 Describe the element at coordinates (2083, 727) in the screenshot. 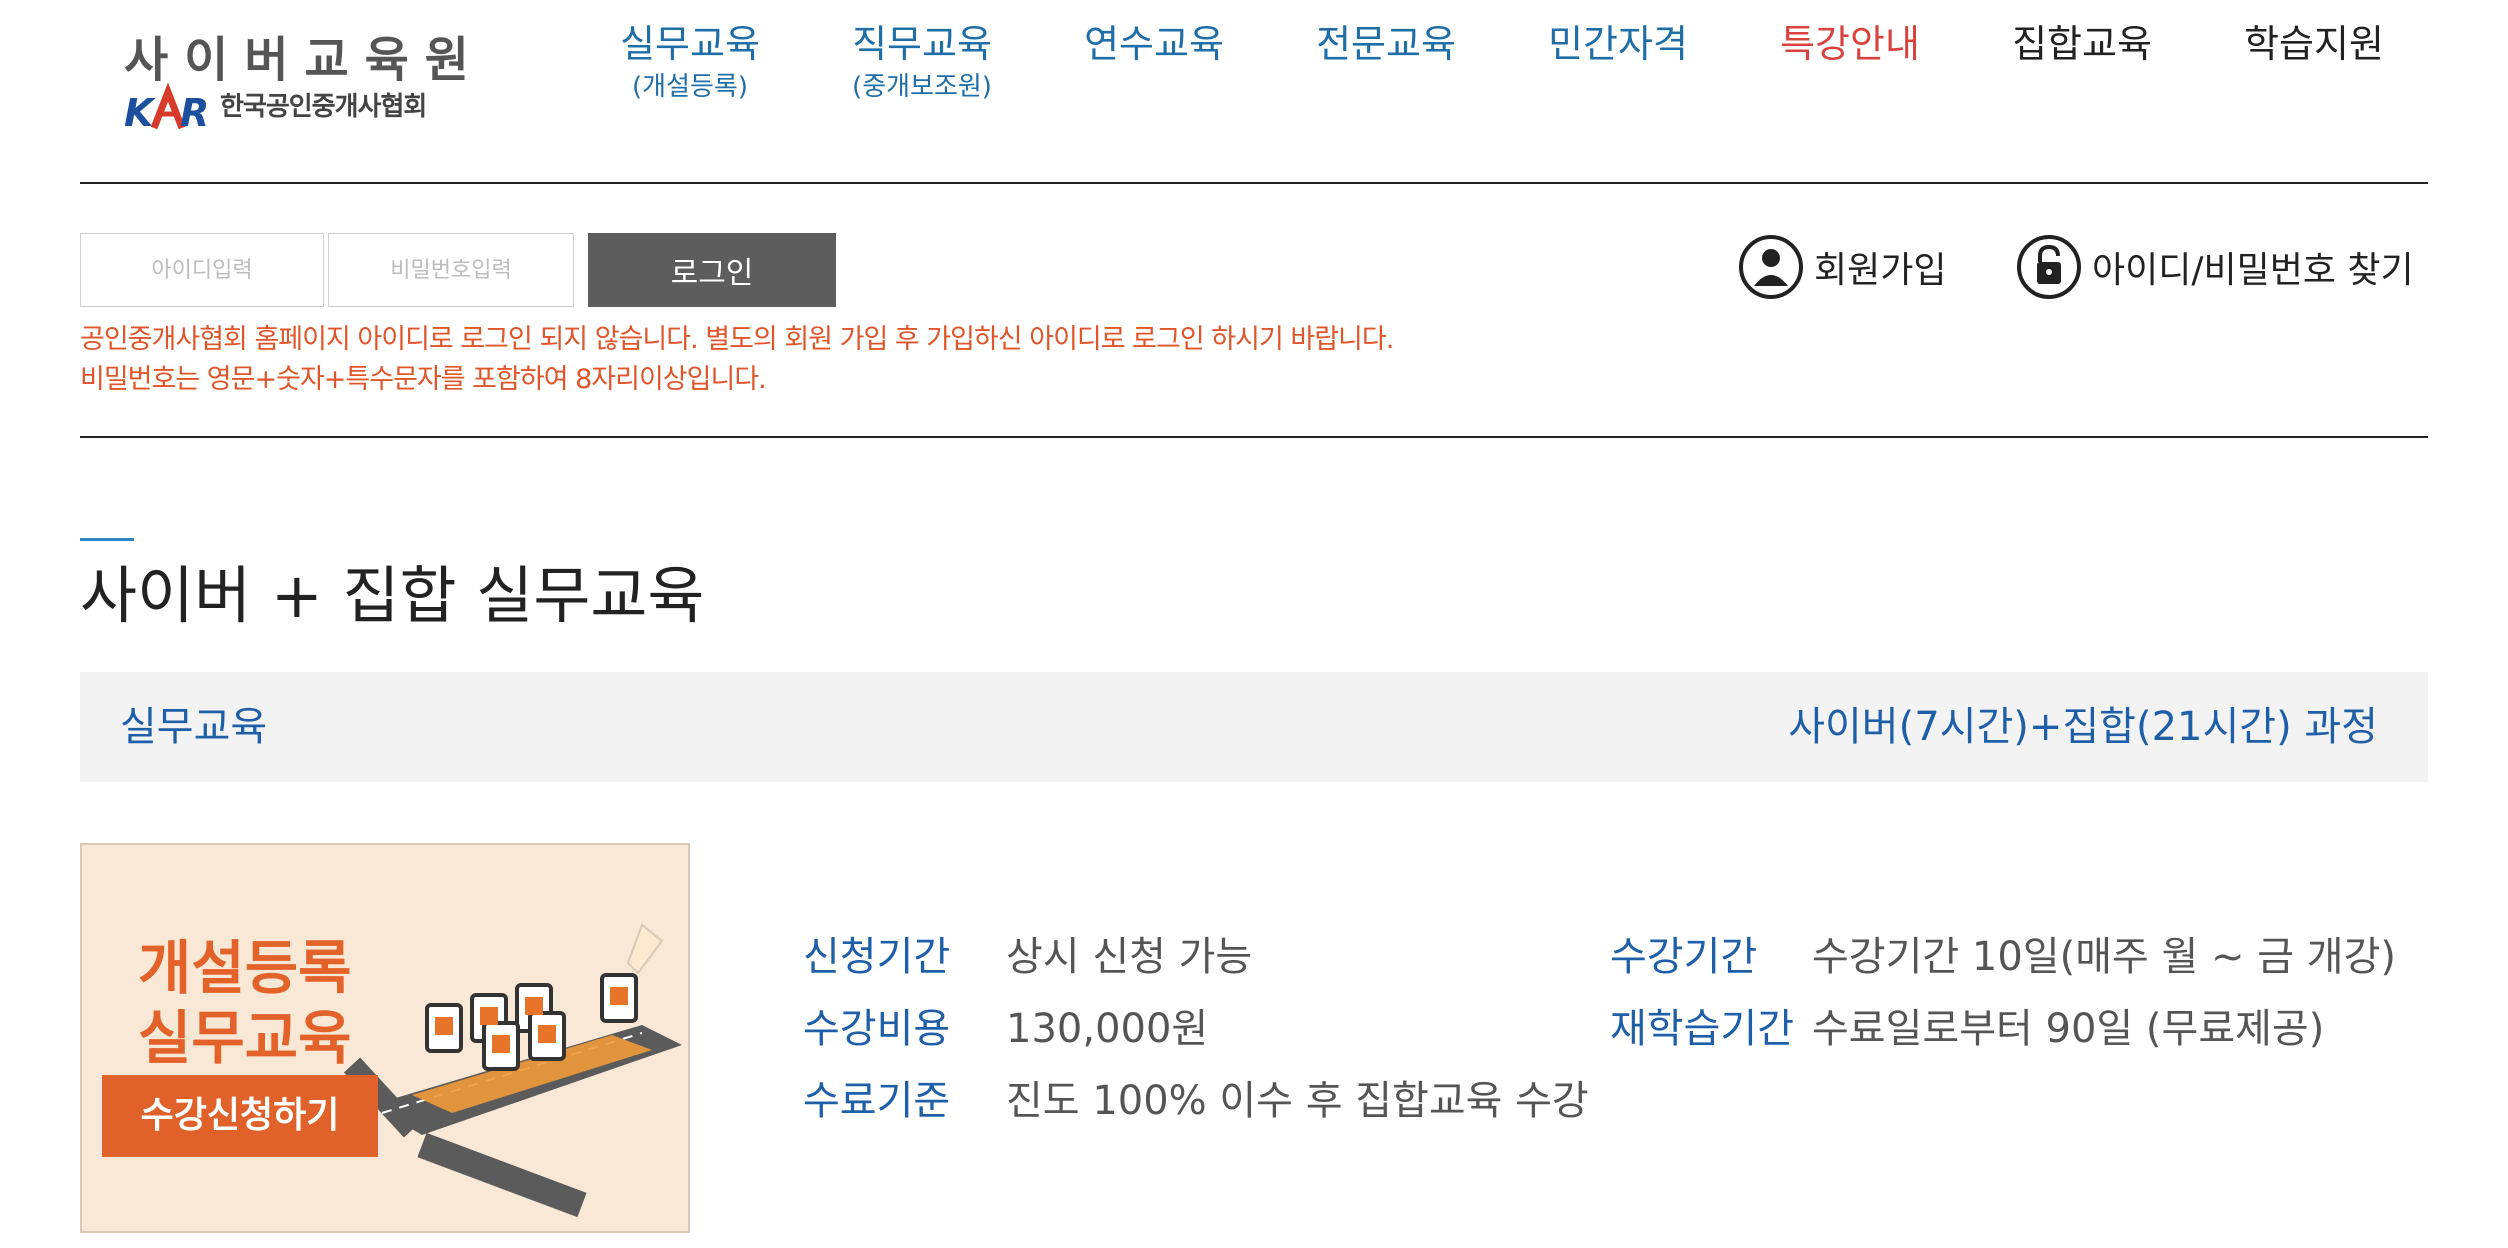

I see `course-name: 사이버(7시간)+집합(21시간) 과정` at that location.